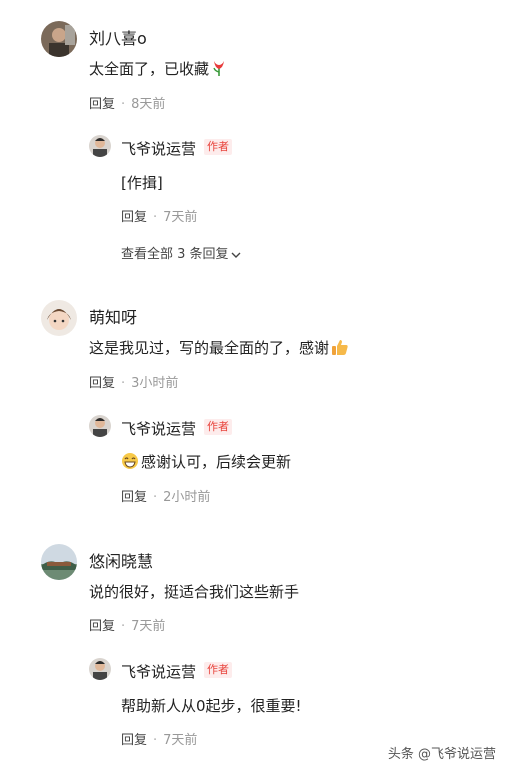 The width and height of the screenshot is (508, 772). I want to click on tulip-emoji, so click(219, 70).